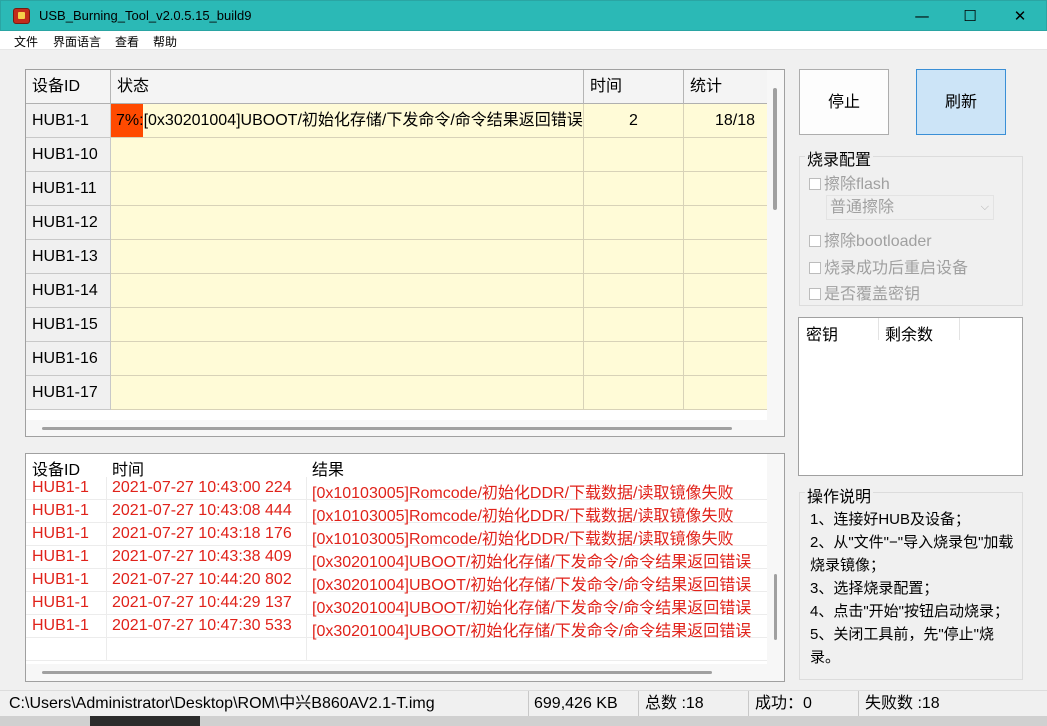 This screenshot has width=1047, height=726. I want to click on overwrite-key-label: 是否覆盖密钥, so click(872, 294).